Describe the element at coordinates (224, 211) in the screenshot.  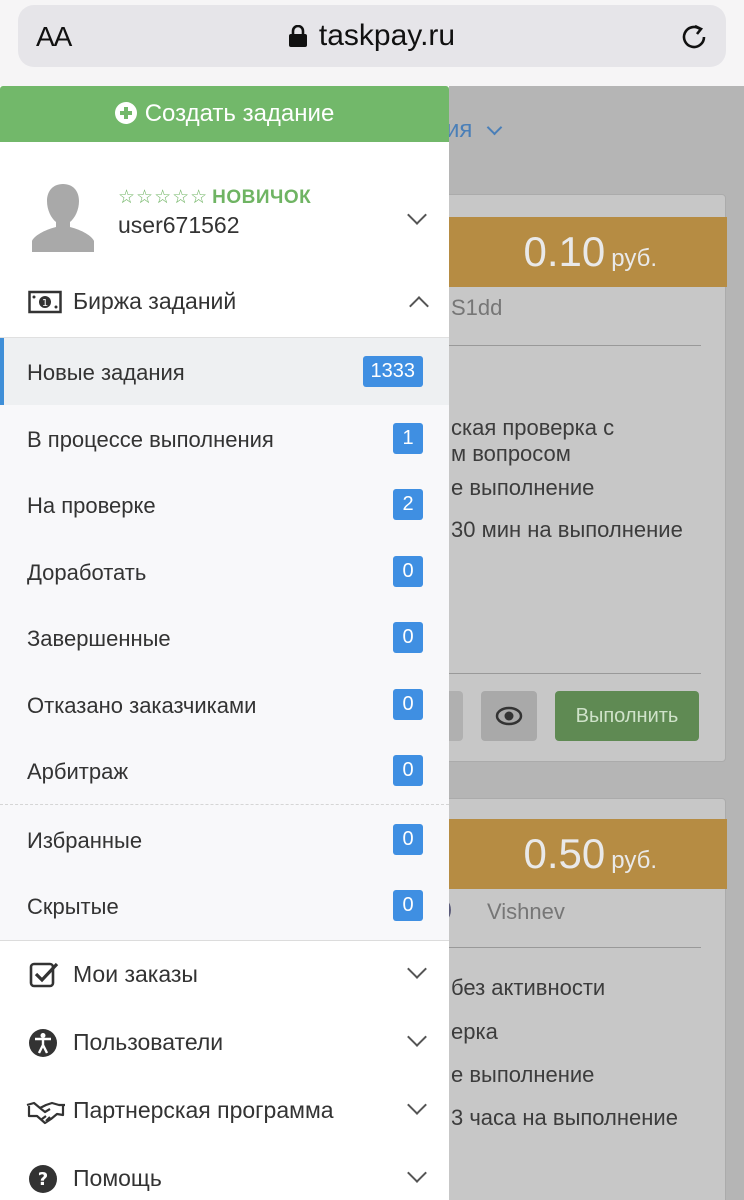
I see `user-profile: ☆☆☆☆☆ НОВИЧОК user671562` at that location.